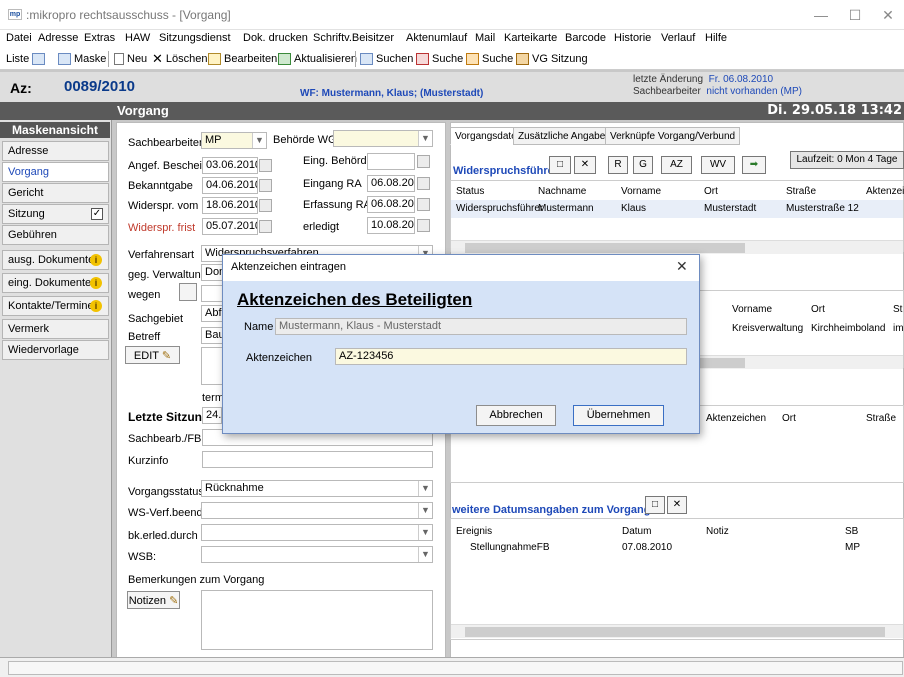  Describe the element at coordinates (82, 59) in the screenshot. I see `maske-button: Maske` at that location.